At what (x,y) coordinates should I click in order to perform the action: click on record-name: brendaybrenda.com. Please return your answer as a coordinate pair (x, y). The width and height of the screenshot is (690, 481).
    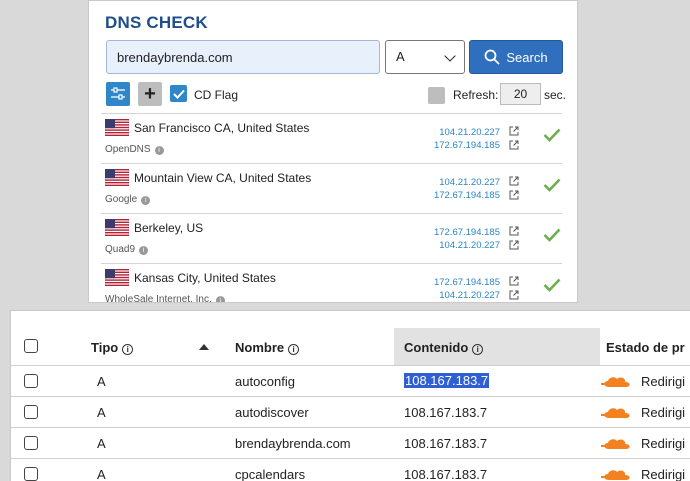
    Looking at the image, I should click on (293, 443).